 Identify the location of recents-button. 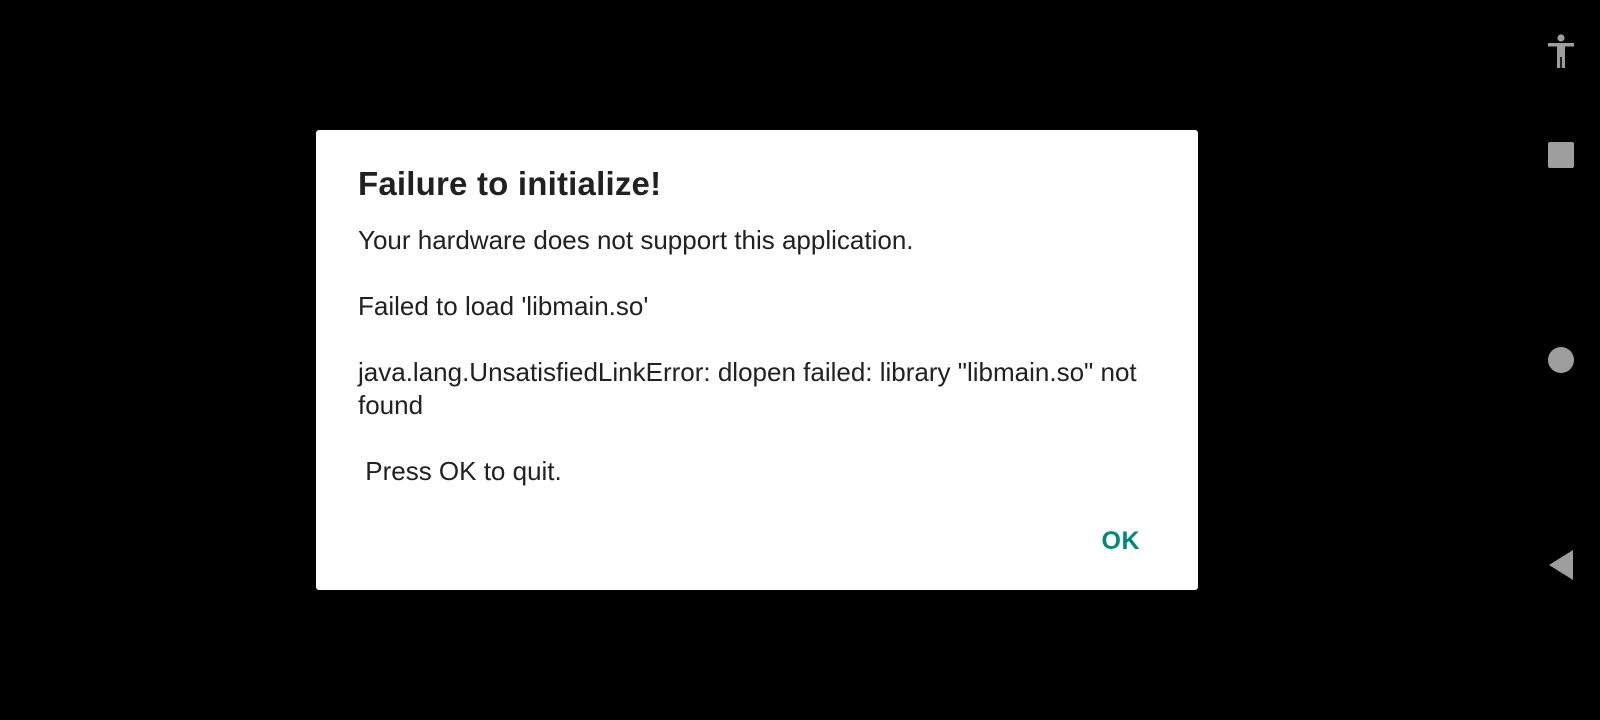
(1561, 155).